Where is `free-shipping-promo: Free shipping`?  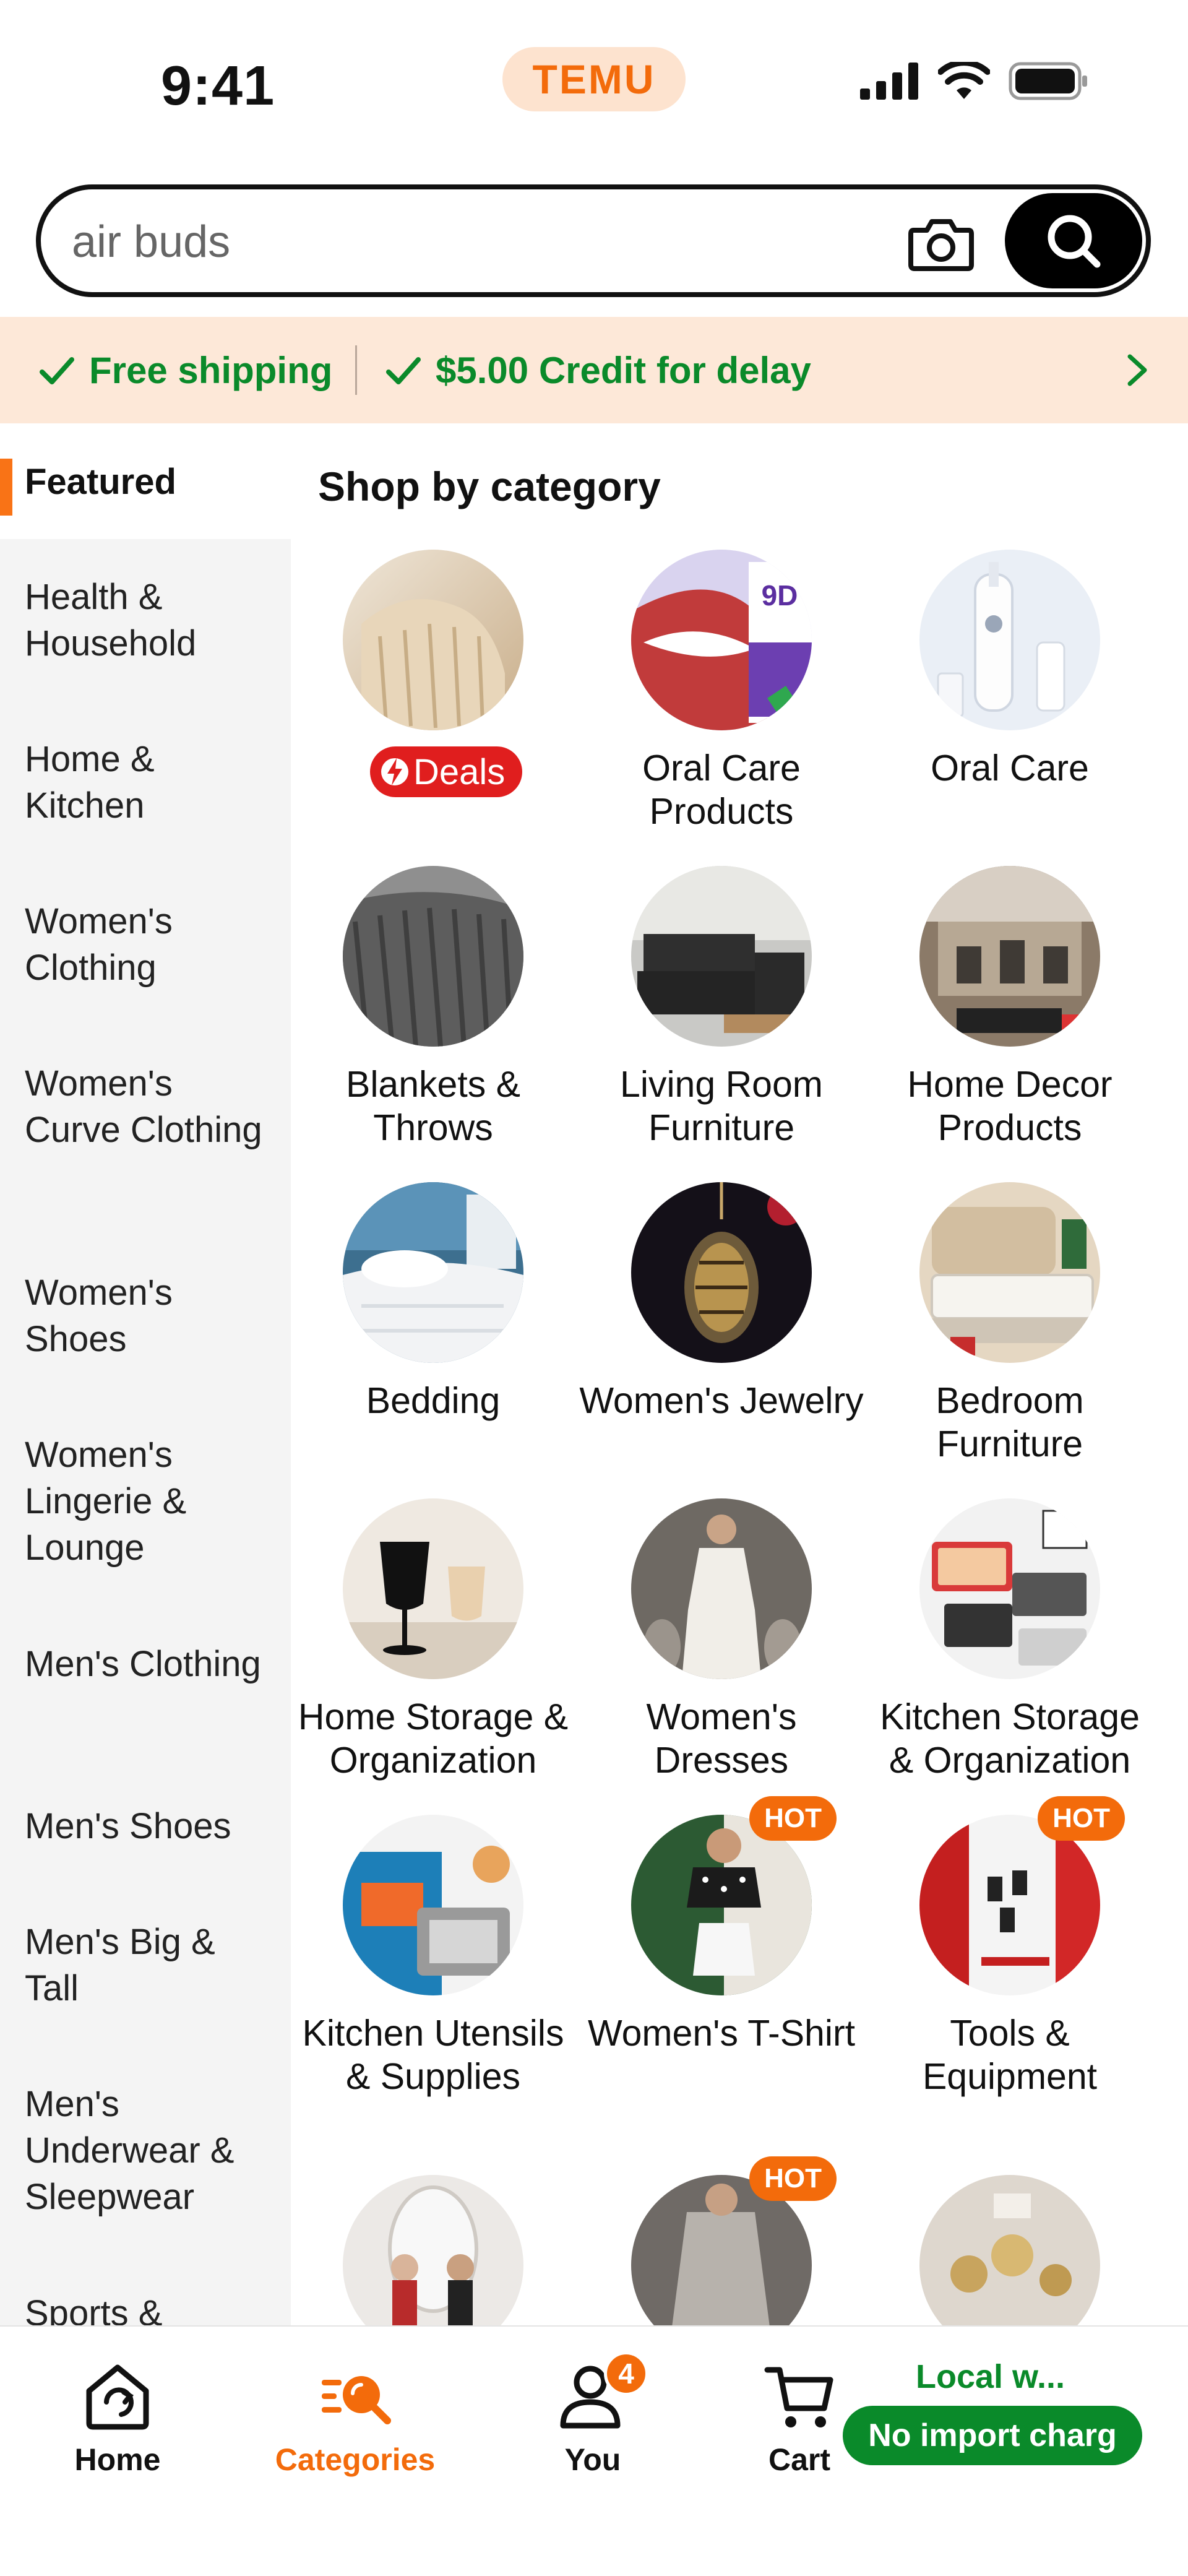
free-shipping-promo: Free shipping is located at coordinates (185, 370).